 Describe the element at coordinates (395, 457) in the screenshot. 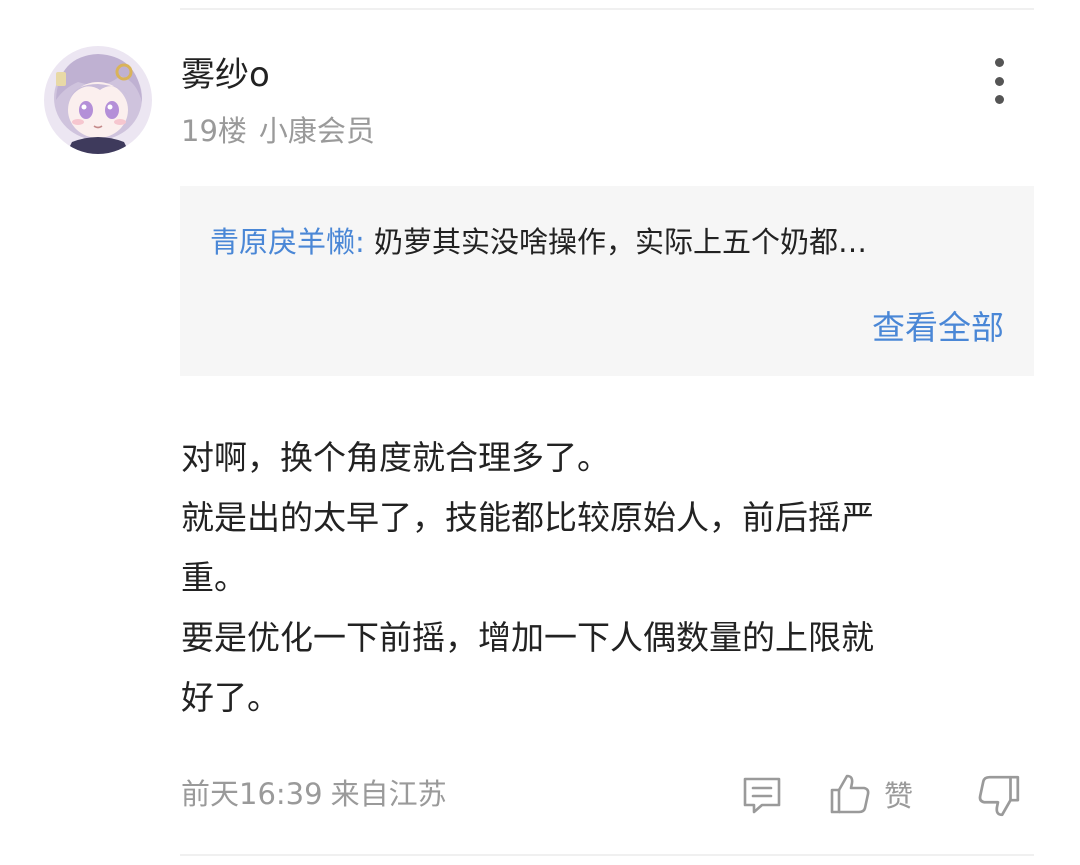

I see `comment-line: 对啊，换个角度就合理多了。` at that location.